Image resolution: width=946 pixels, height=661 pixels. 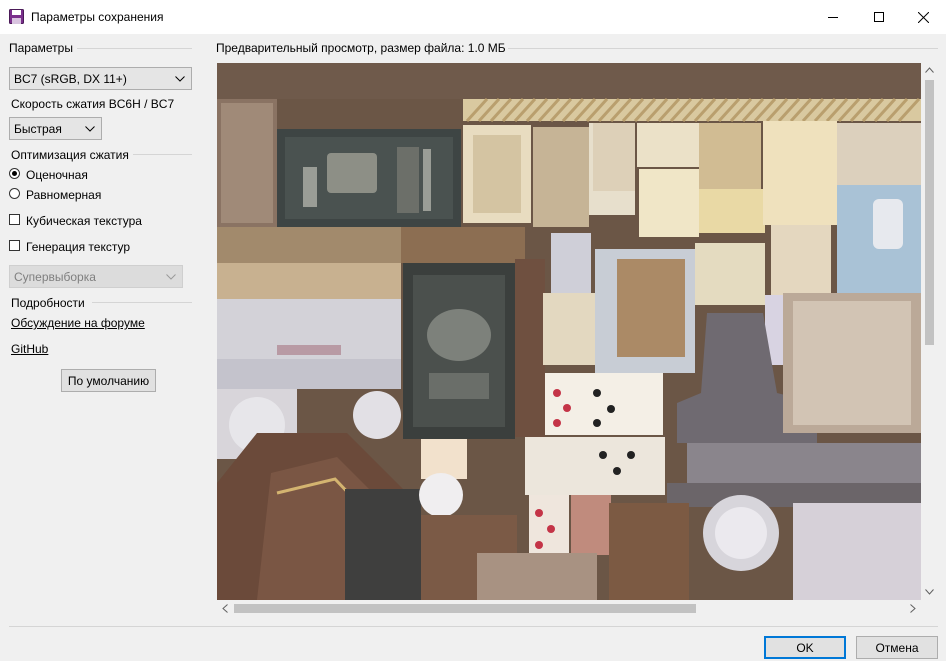 What do you see at coordinates (929, 70) in the screenshot?
I see `scroll-up-arrow-icon` at bounding box center [929, 70].